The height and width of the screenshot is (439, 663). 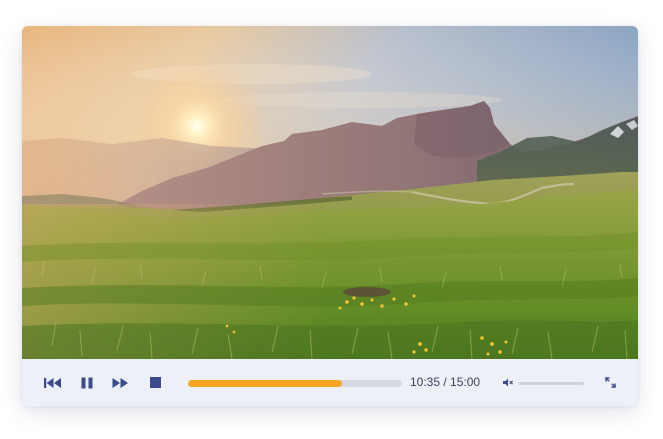 What do you see at coordinates (265, 383) in the screenshot?
I see `progress-fill` at bounding box center [265, 383].